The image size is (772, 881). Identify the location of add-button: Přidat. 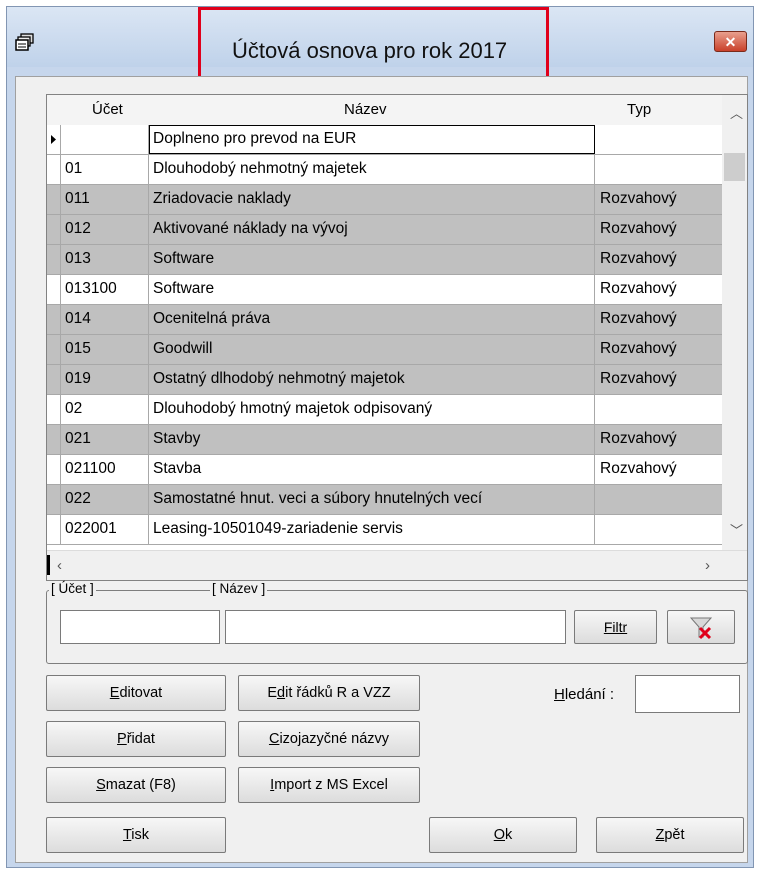
(136, 739).